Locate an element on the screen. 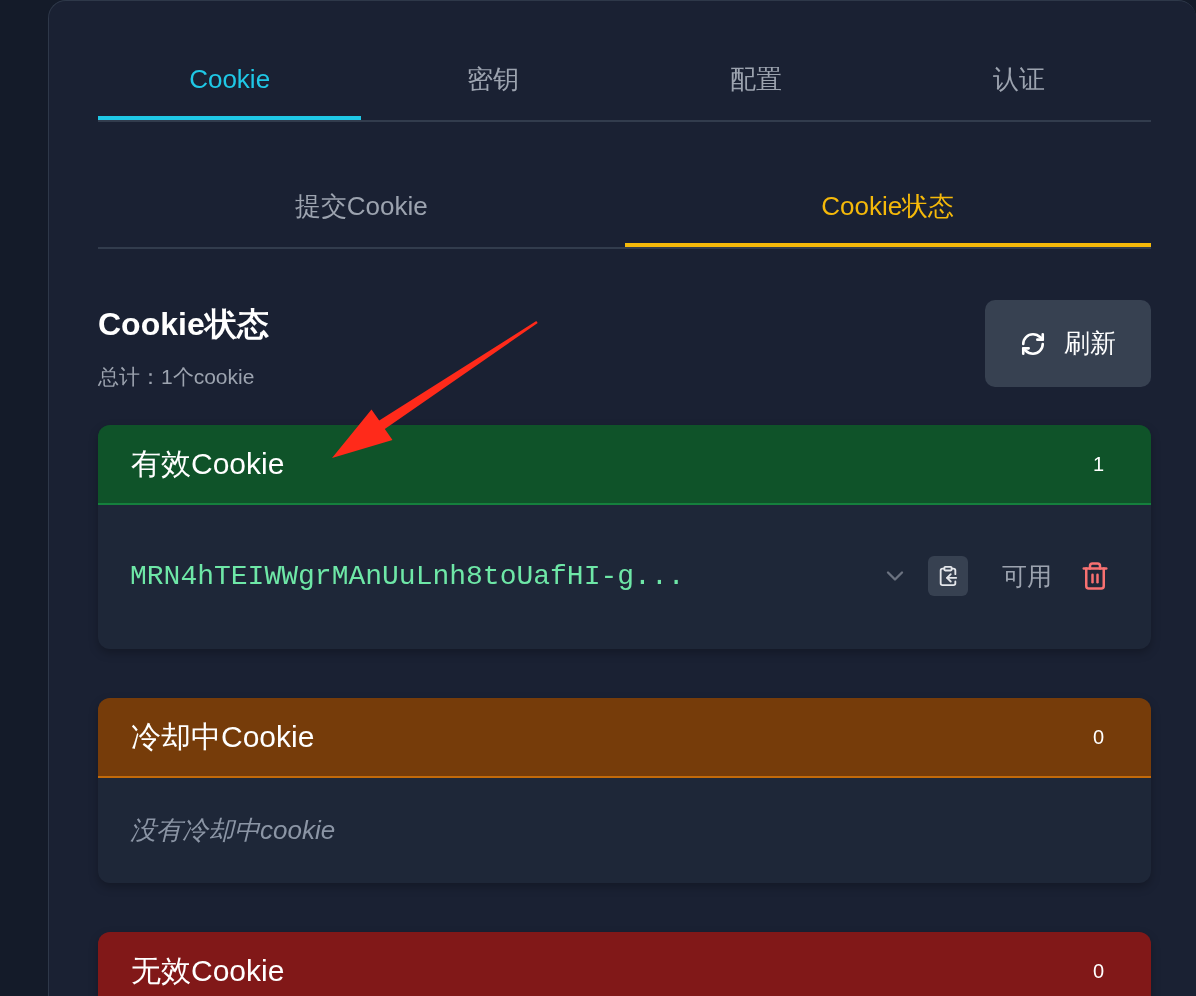 Image resolution: width=1196 pixels, height=996 pixels. tab: 认证 is located at coordinates (1019, 81).